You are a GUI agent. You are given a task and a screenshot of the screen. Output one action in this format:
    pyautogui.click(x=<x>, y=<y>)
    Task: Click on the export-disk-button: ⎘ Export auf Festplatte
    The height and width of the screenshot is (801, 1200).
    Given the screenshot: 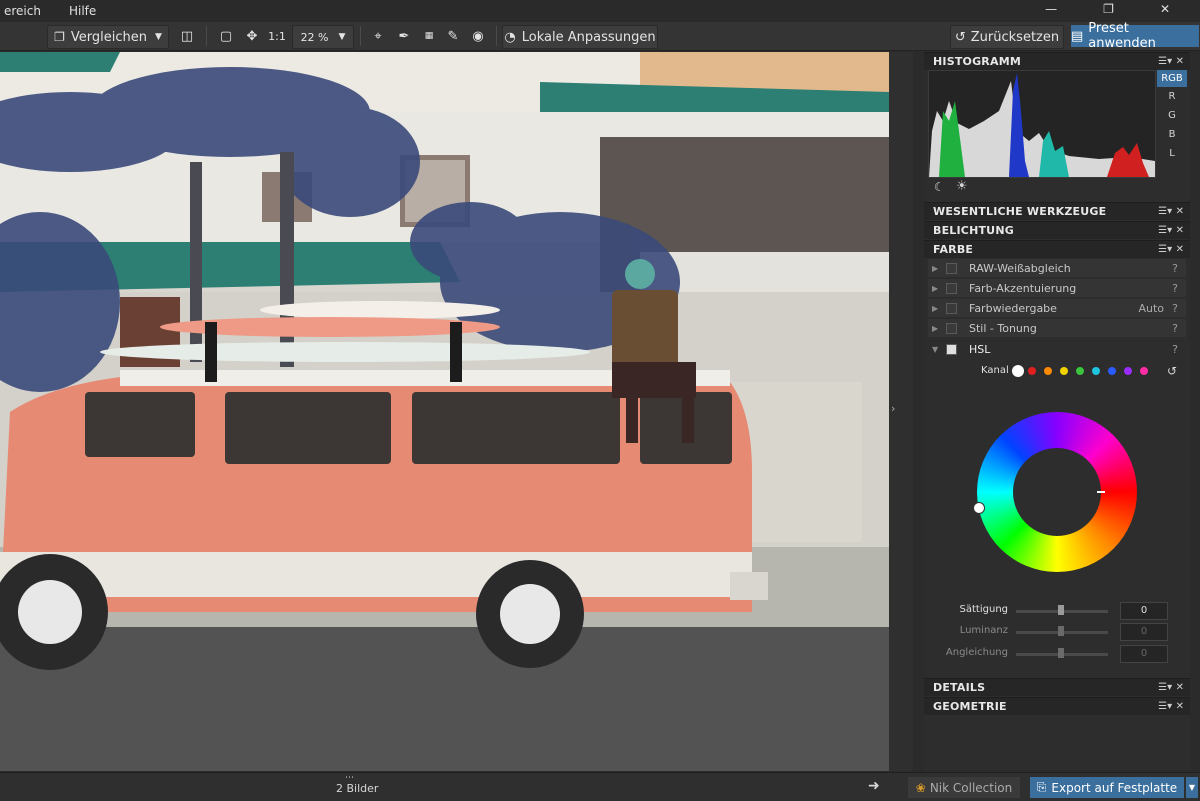 What is the action you would take?
    pyautogui.click(x=1107, y=787)
    